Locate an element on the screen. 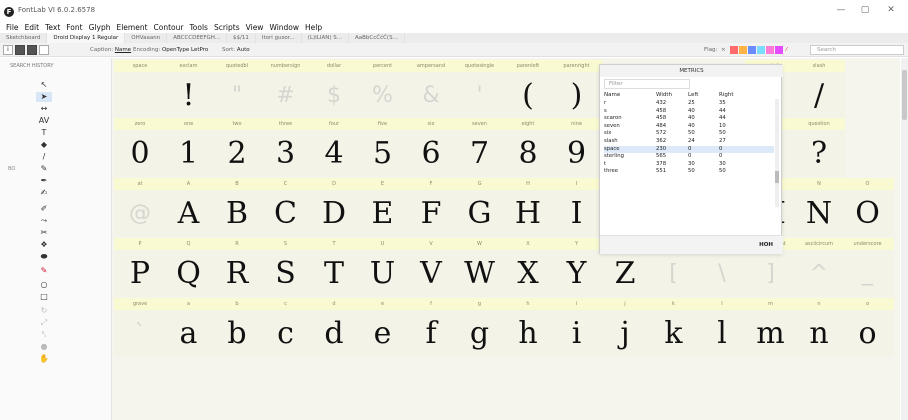 The height and width of the screenshot is (420, 908). glyph-cell-parenleft: parenleft( is located at coordinates (528, 89).